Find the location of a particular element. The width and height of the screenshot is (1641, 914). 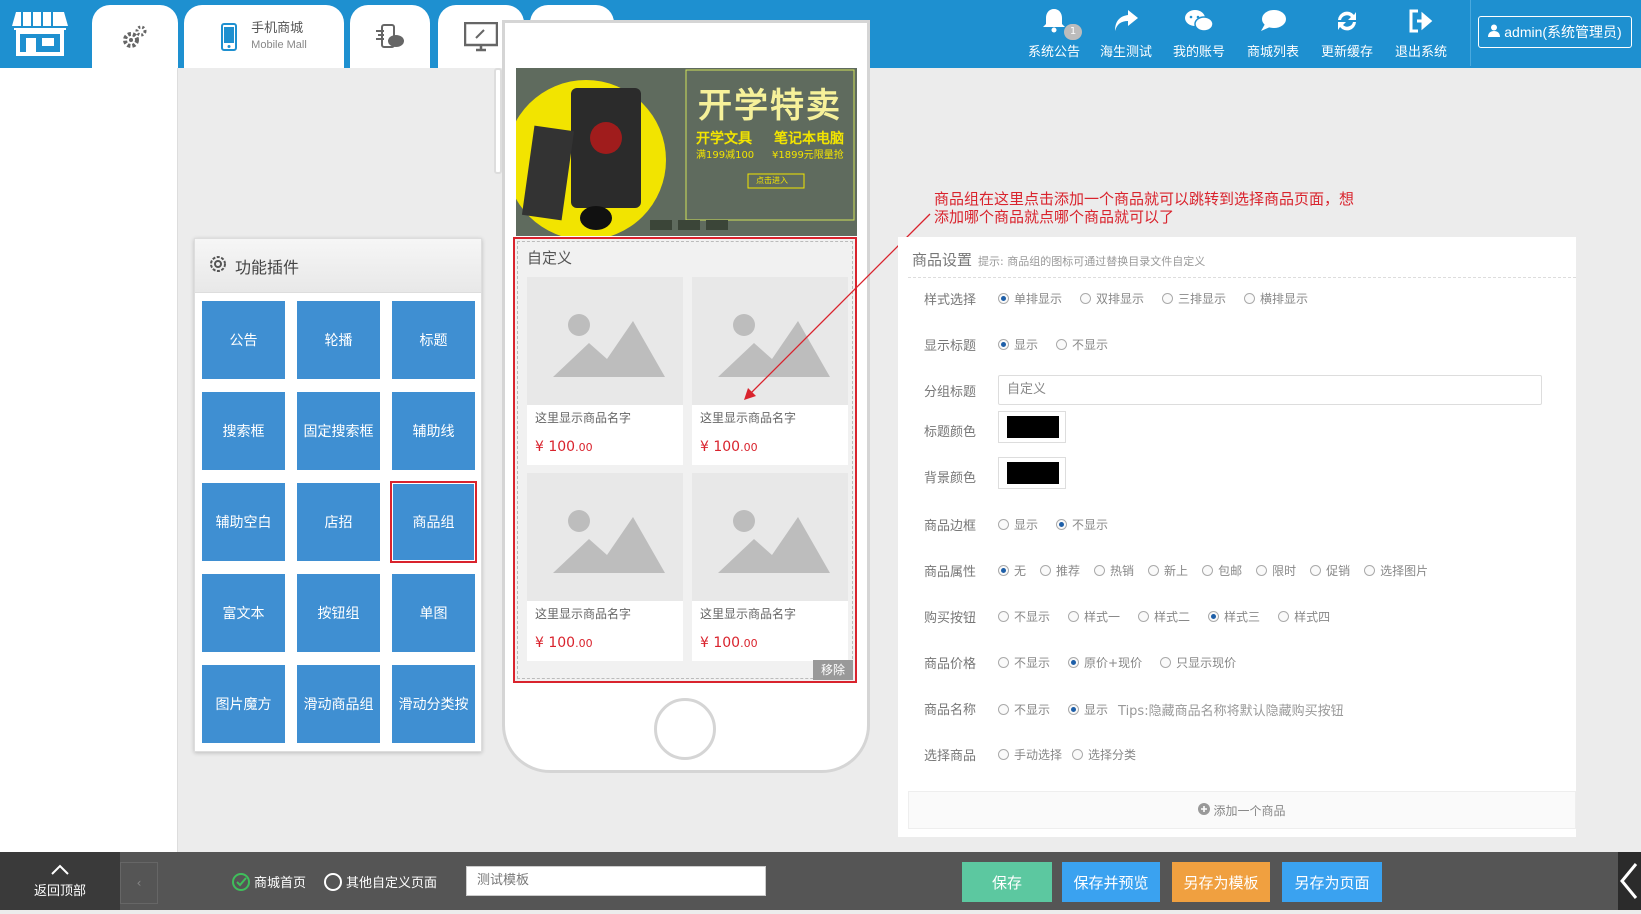

admin-button: admin(系统管理员) is located at coordinates (1555, 32).